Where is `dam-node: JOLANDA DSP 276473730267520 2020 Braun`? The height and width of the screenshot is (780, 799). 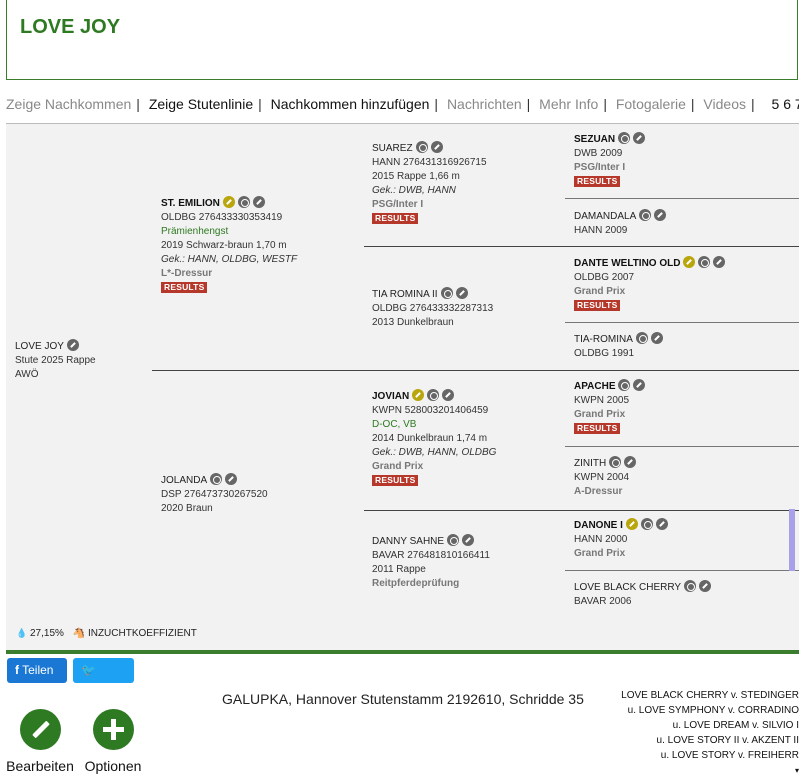
dam-node: JOLANDA DSP 276473730267520 2020 Braun is located at coordinates (214, 494).